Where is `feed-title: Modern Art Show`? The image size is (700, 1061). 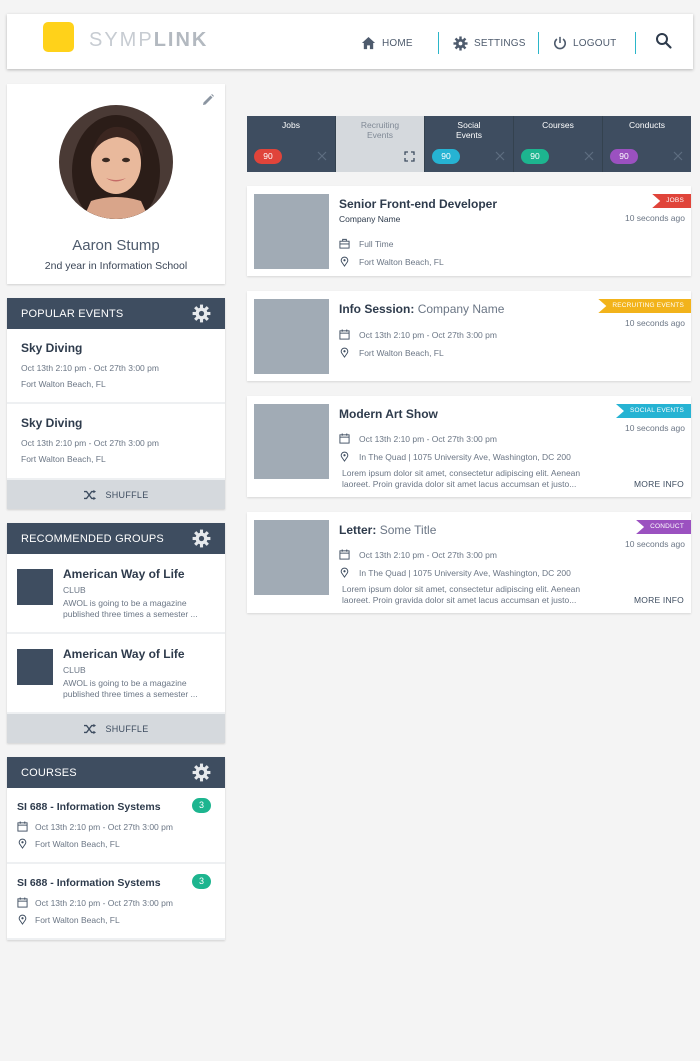 feed-title: Modern Art Show is located at coordinates (388, 414).